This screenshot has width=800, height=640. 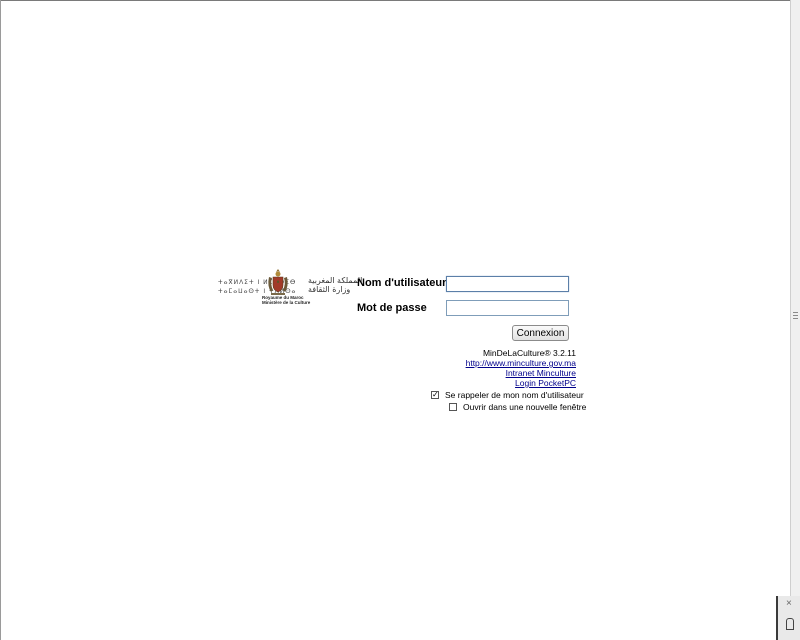 I want to click on logo-arabic-line-2: وزارة الثقافة, so click(x=329, y=289).